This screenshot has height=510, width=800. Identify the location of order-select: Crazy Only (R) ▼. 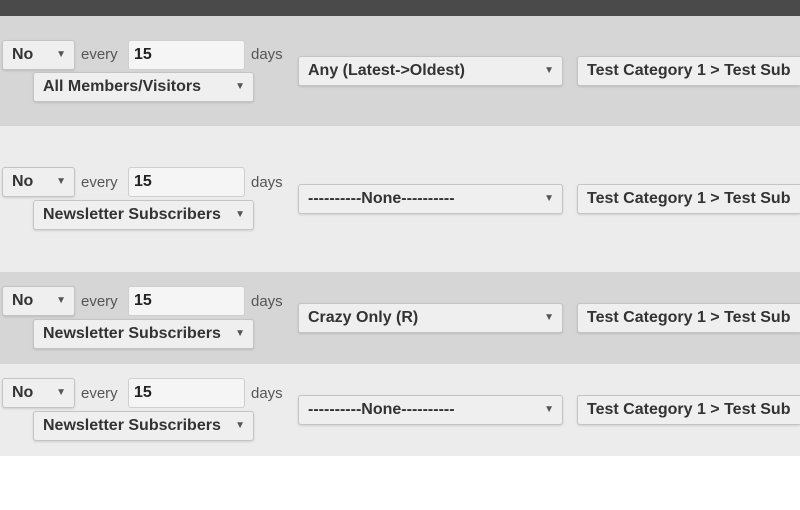
(430, 318).